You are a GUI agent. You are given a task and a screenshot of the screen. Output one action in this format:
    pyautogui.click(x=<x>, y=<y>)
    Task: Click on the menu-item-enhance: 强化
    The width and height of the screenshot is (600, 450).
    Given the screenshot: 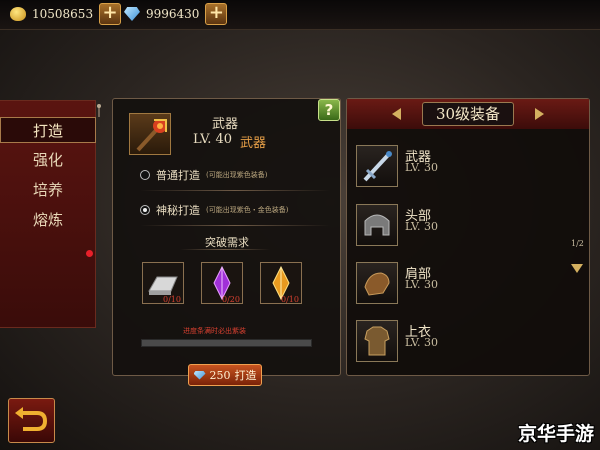 What is the action you would take?
    pyautogui.click(x=48, y=160)
    